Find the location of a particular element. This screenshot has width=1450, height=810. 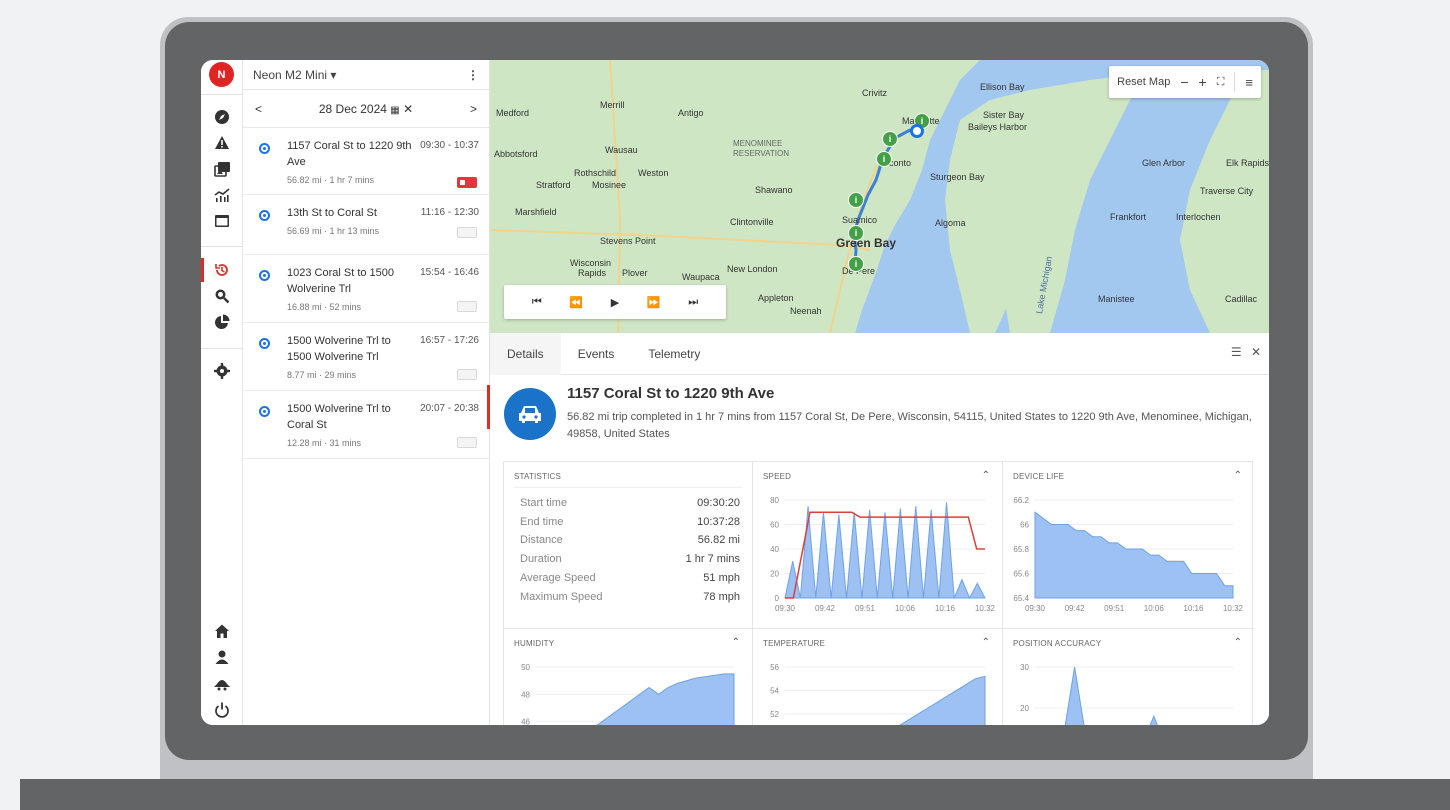

search-icon is located at coordinates (222, 296).